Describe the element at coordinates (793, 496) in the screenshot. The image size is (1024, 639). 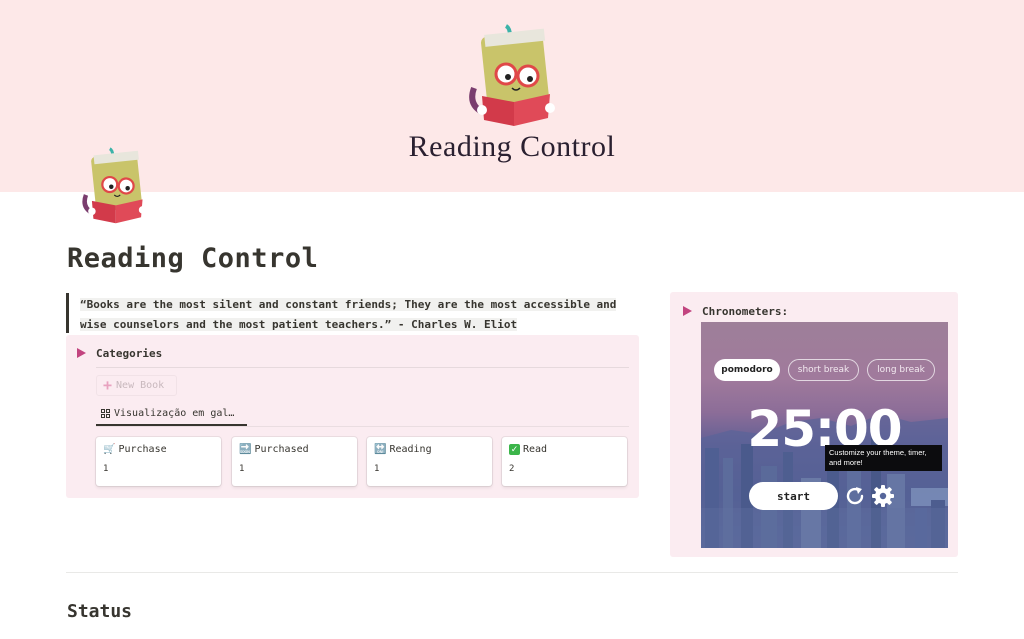
I see `start-button: start` at that location.